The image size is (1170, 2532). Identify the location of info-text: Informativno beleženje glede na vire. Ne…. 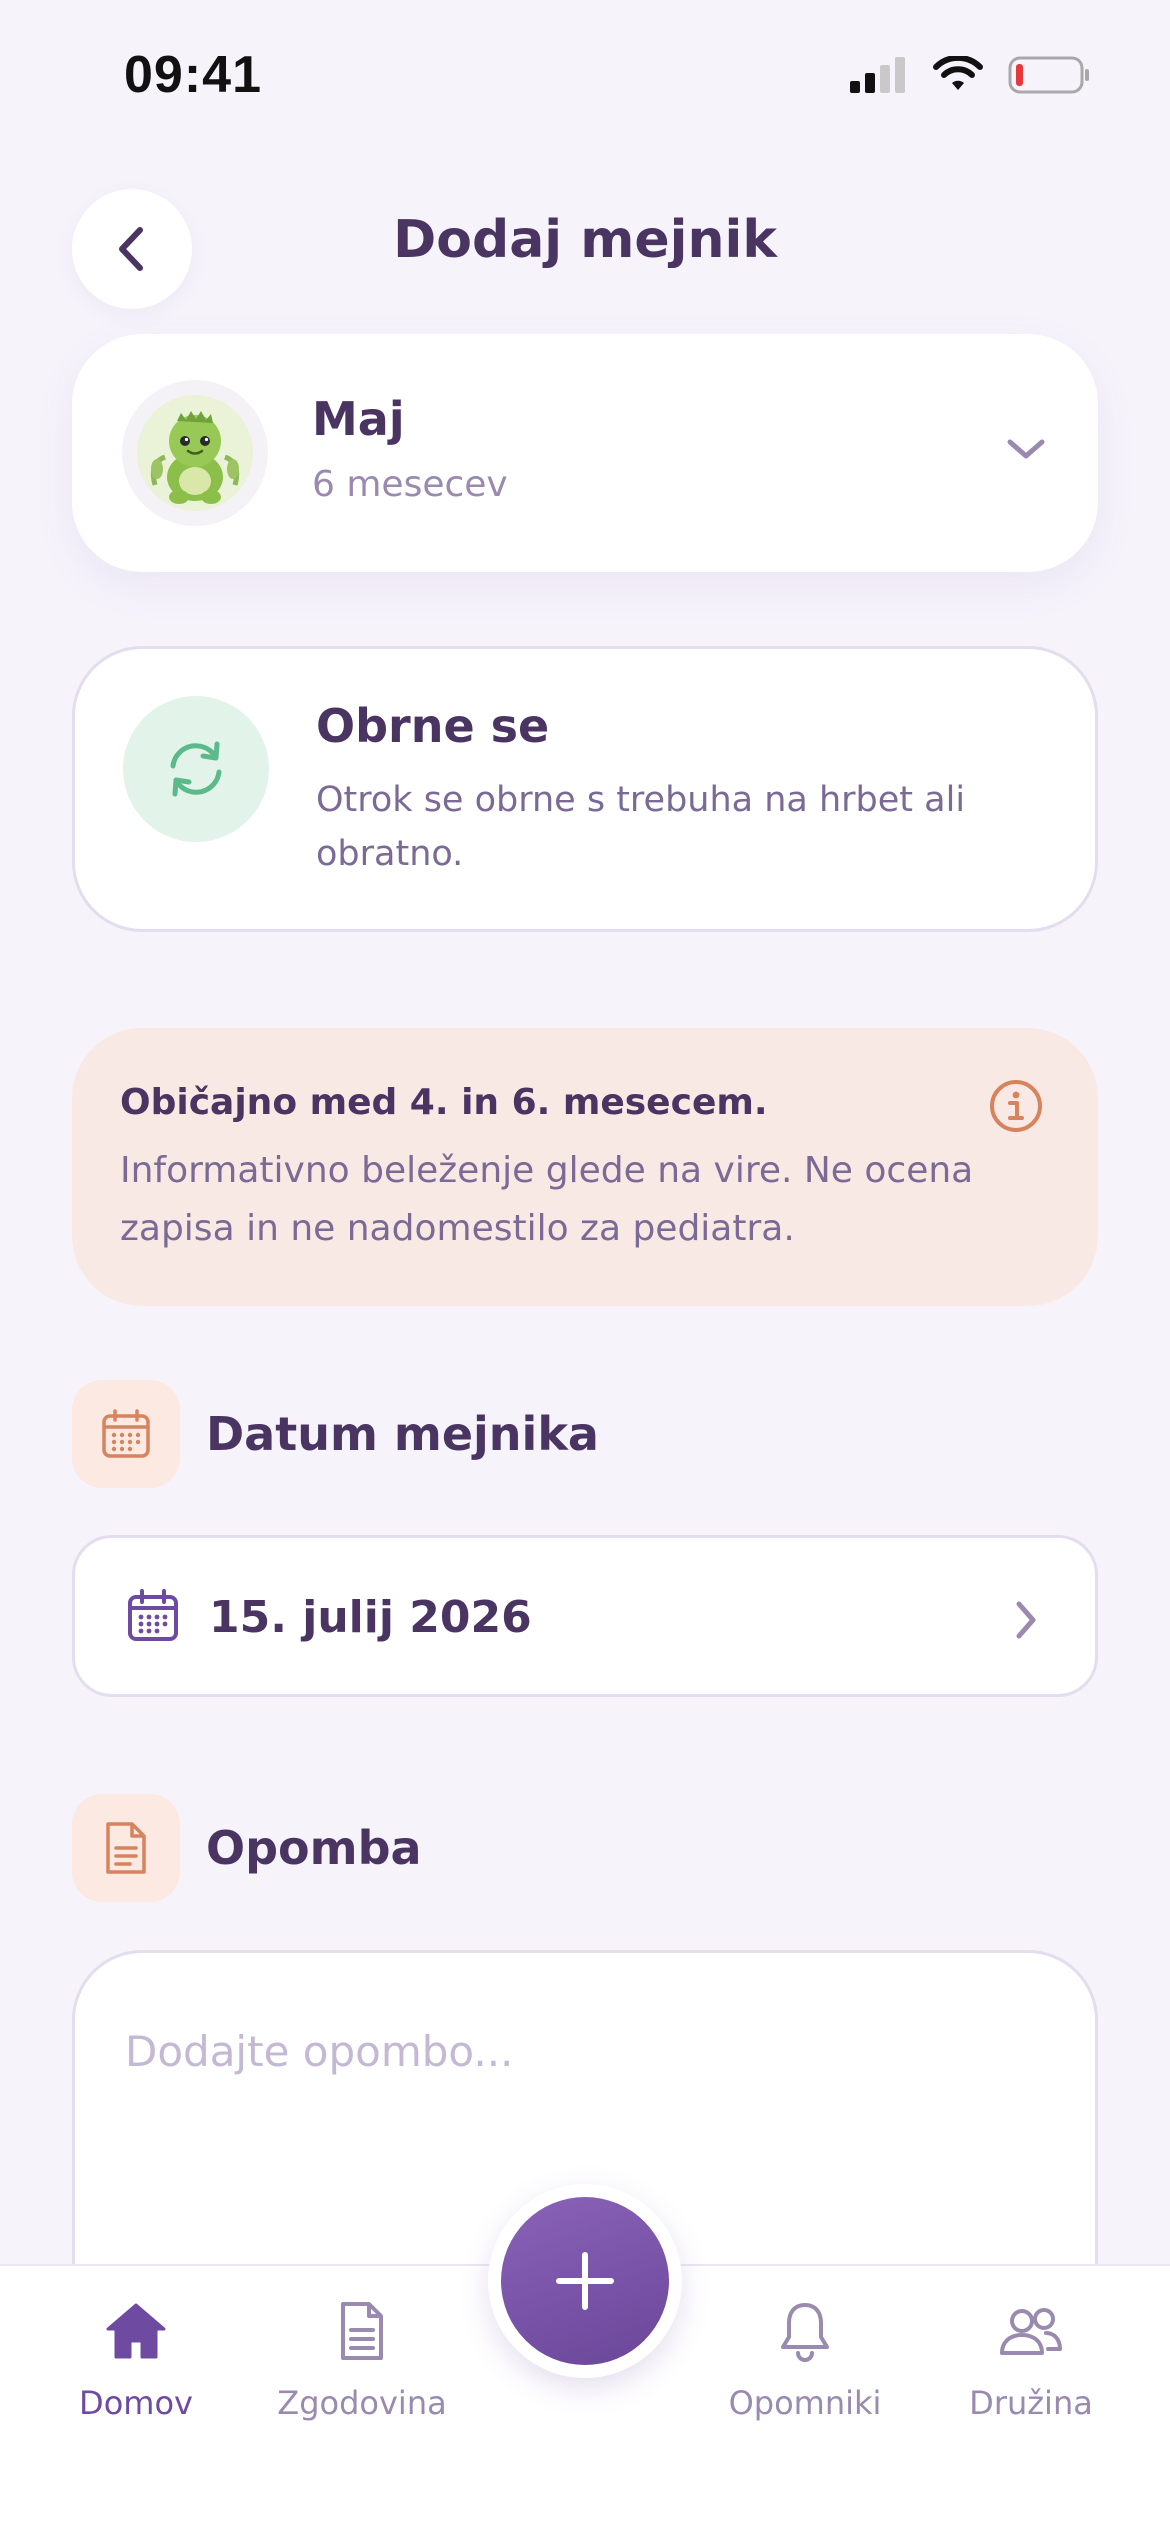
(547, 1199).